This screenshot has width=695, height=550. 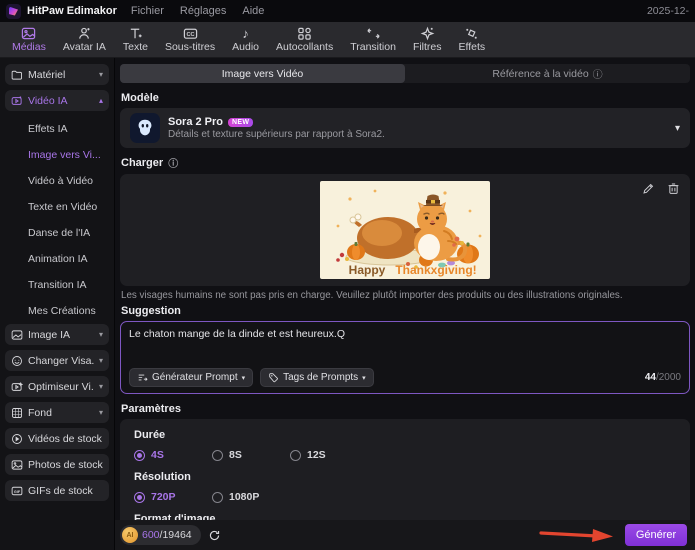 What do you see at coordinates (17, 360) in the screenshot?
I see `face-swap-icon` at bounding box center [17, 360].